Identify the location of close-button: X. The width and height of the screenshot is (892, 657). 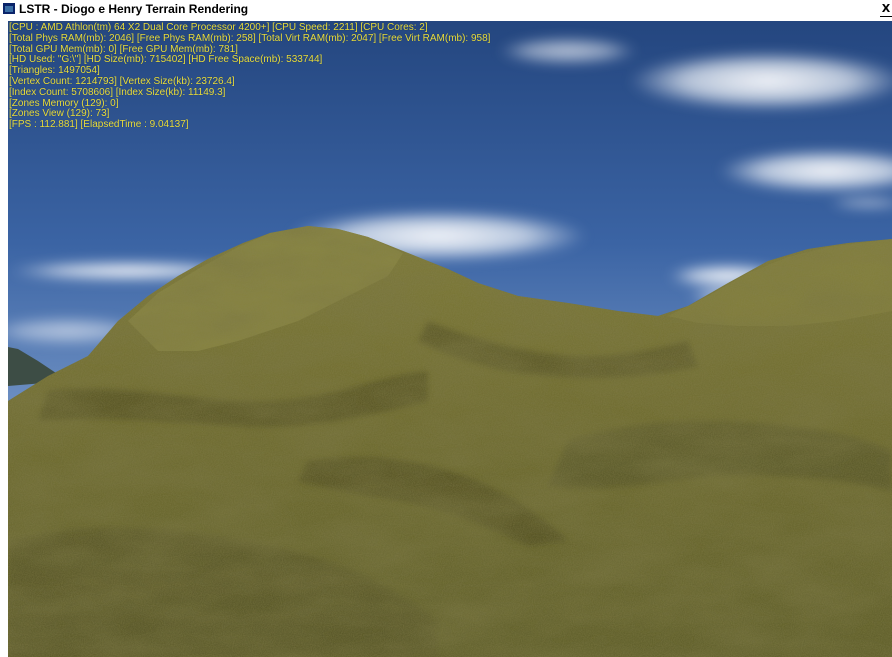
(886, 9).